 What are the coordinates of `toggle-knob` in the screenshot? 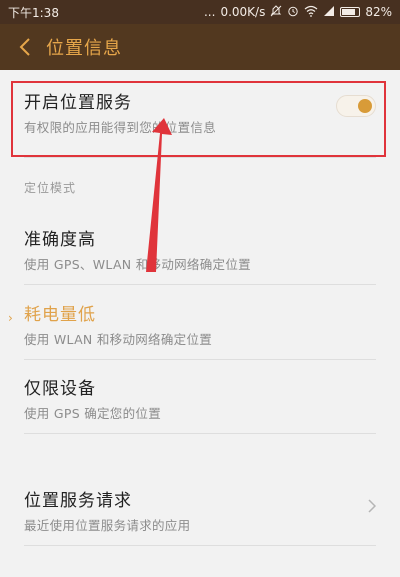 It's located at (365, 106).